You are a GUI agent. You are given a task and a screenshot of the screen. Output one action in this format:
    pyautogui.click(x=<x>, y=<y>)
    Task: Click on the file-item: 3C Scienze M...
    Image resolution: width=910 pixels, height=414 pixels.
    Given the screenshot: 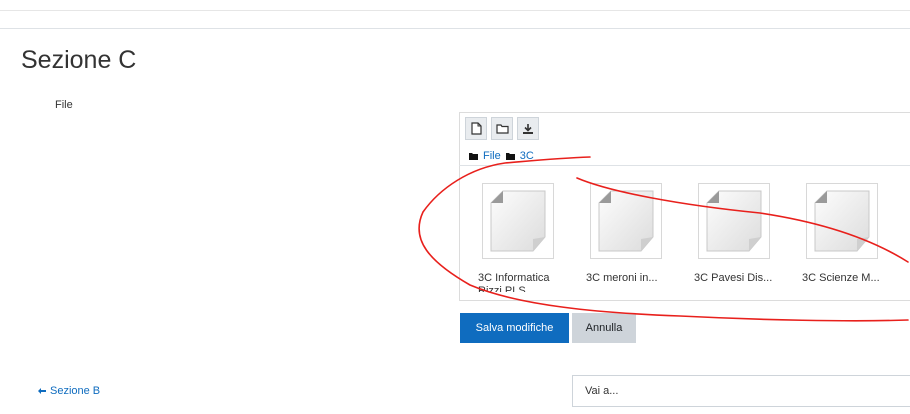 What is the action you would take?
    pyautogui.click(x=842, y=233)
    